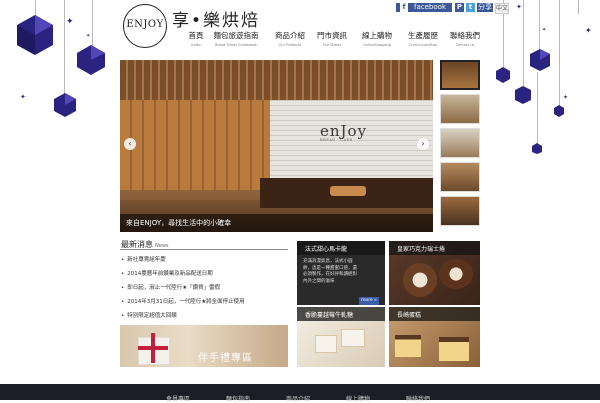 The image size is (600, 403). Describe the element at coordinates (423, 144) in the screenshot. I see `chevron-right-icon: ›` at that location.